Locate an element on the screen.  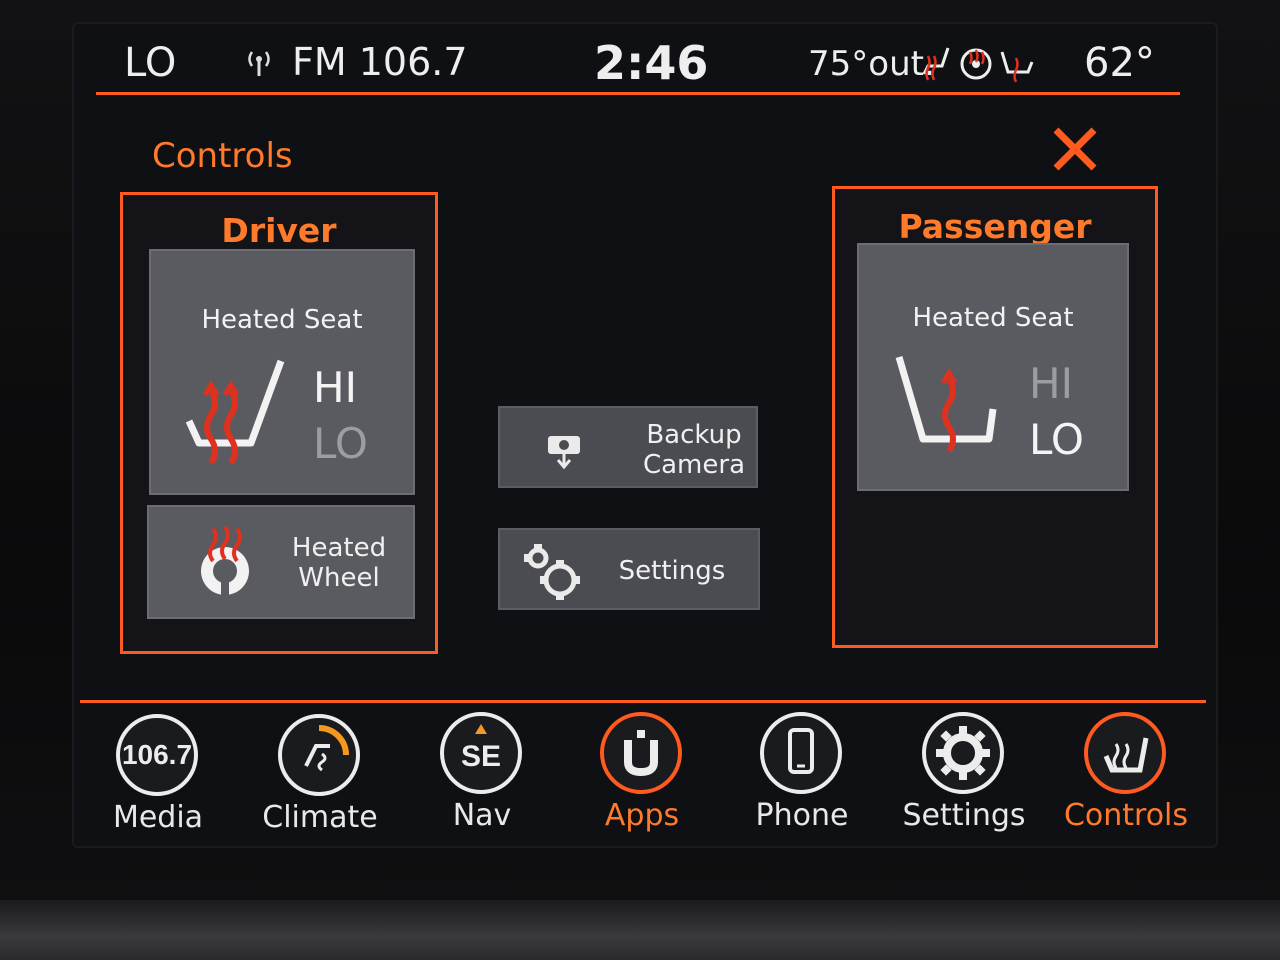
seat-controls-icon is located at coordinates (1125, 753).